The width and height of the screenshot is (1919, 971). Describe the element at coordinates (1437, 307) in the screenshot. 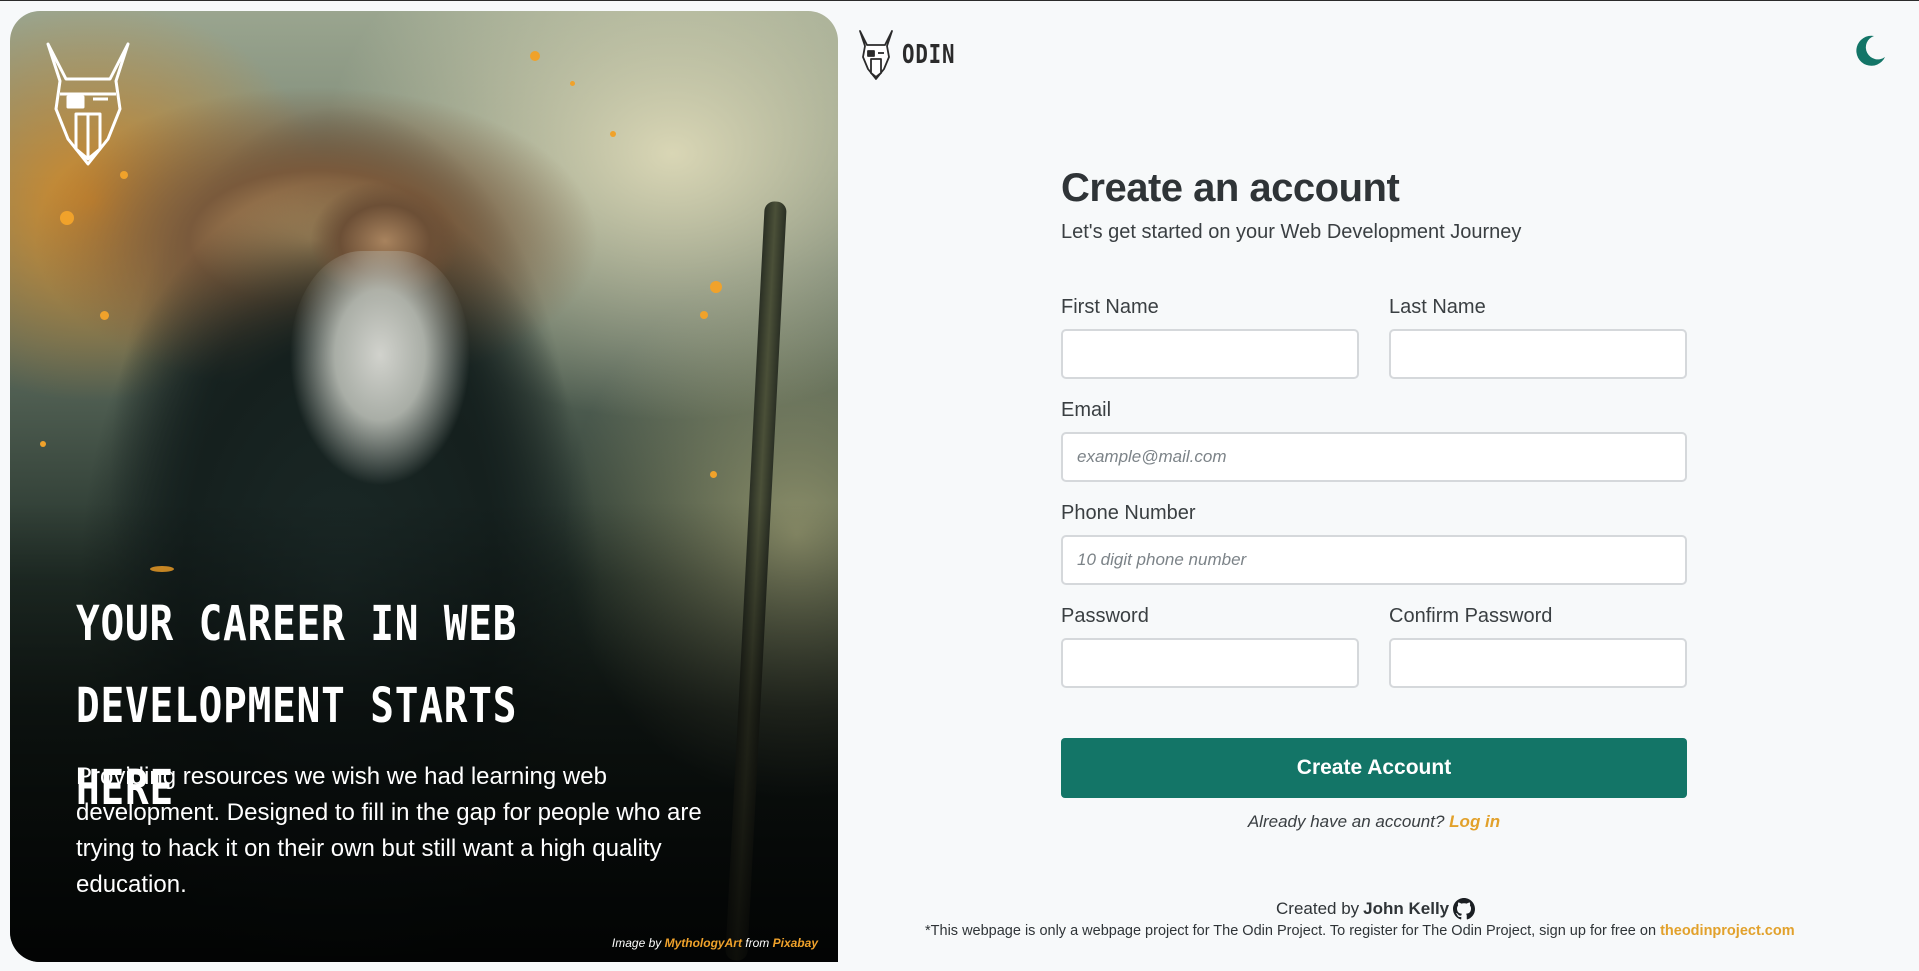

I see `last-name-label: Last Name` at that location.